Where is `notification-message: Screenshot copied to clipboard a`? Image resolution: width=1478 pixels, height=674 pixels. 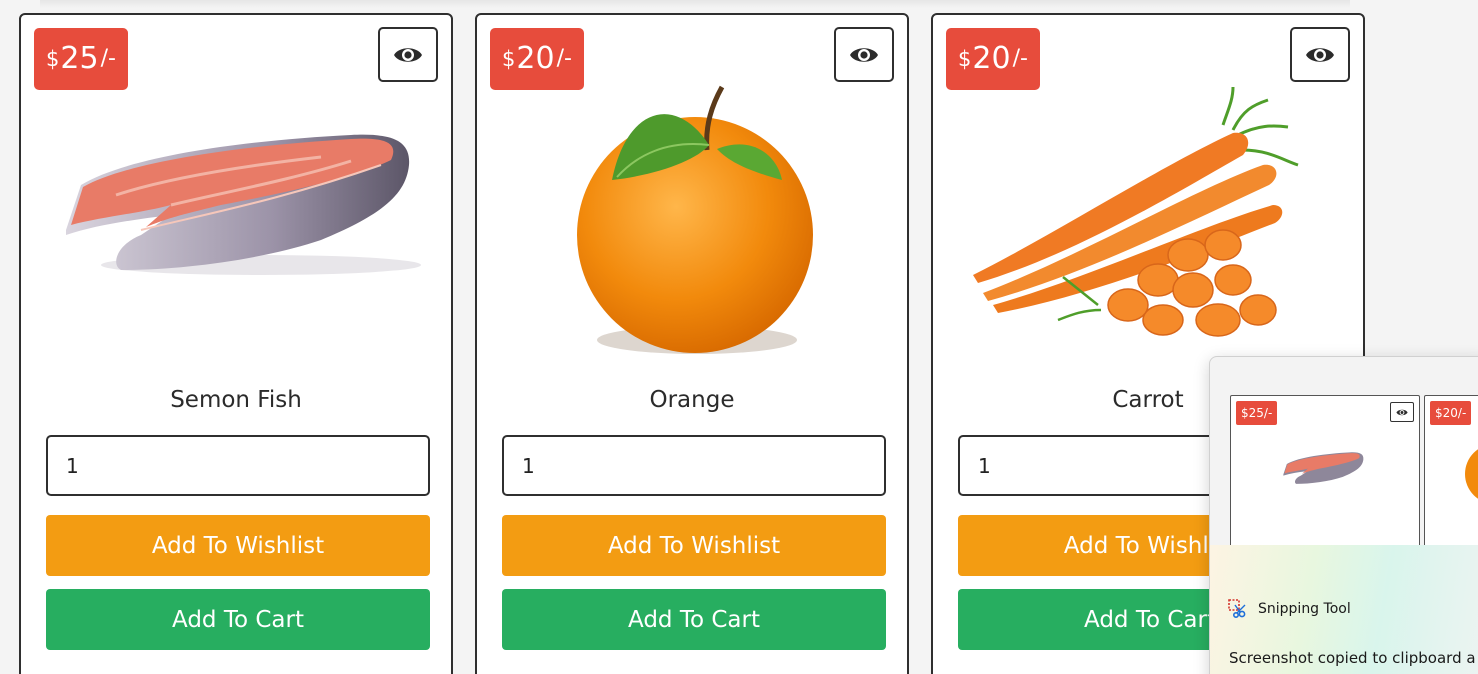 notification-message: Screenshot copied to clipboard a is located at coordinates (1352, 658).